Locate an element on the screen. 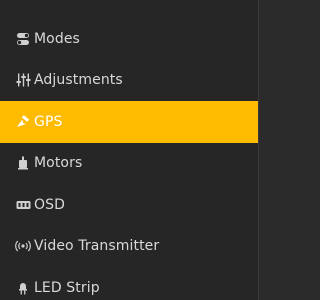  sidebar-item-label: Motors is located at coordinates (58, 163).